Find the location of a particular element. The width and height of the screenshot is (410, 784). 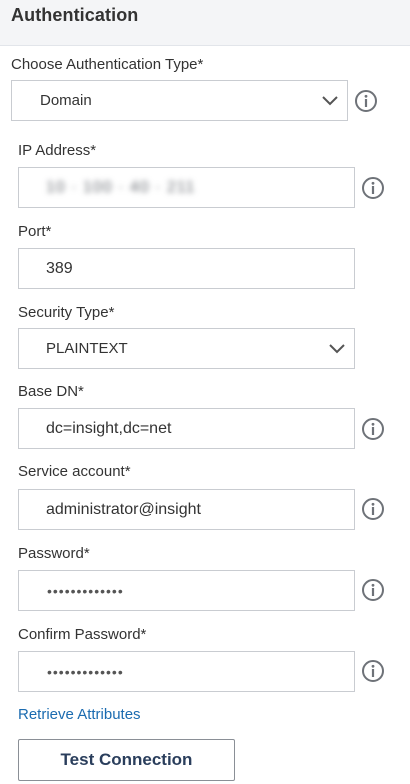

service-account-value: administrator@insight is located at coordinates (123, 509).